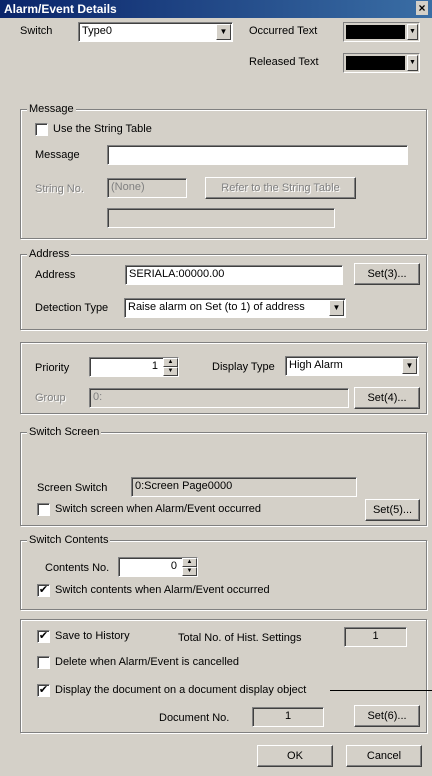 The width and height of the screenshot is (432, 776). I want to click on total-hist-field: 1, so click(375, 637).